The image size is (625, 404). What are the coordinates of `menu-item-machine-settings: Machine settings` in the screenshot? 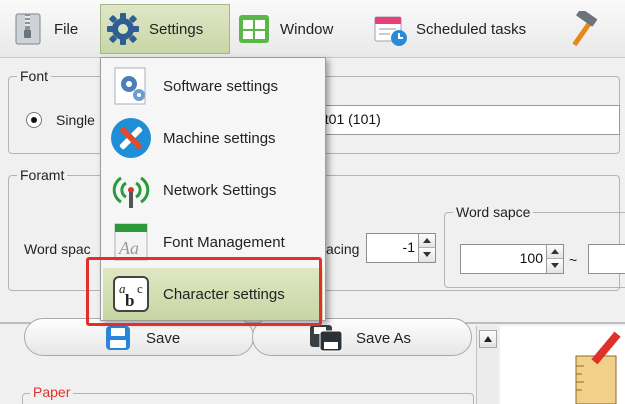 It's located at (213, 138).